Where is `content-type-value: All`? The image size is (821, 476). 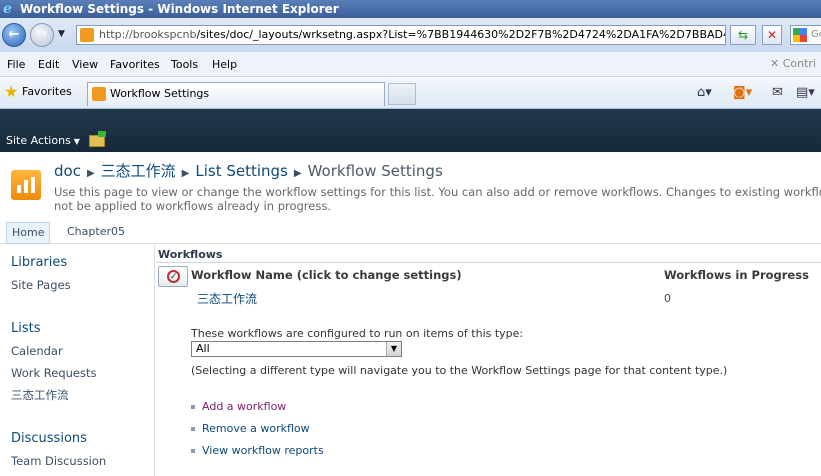 content-type-value: All is located at coordinates (203, 348).